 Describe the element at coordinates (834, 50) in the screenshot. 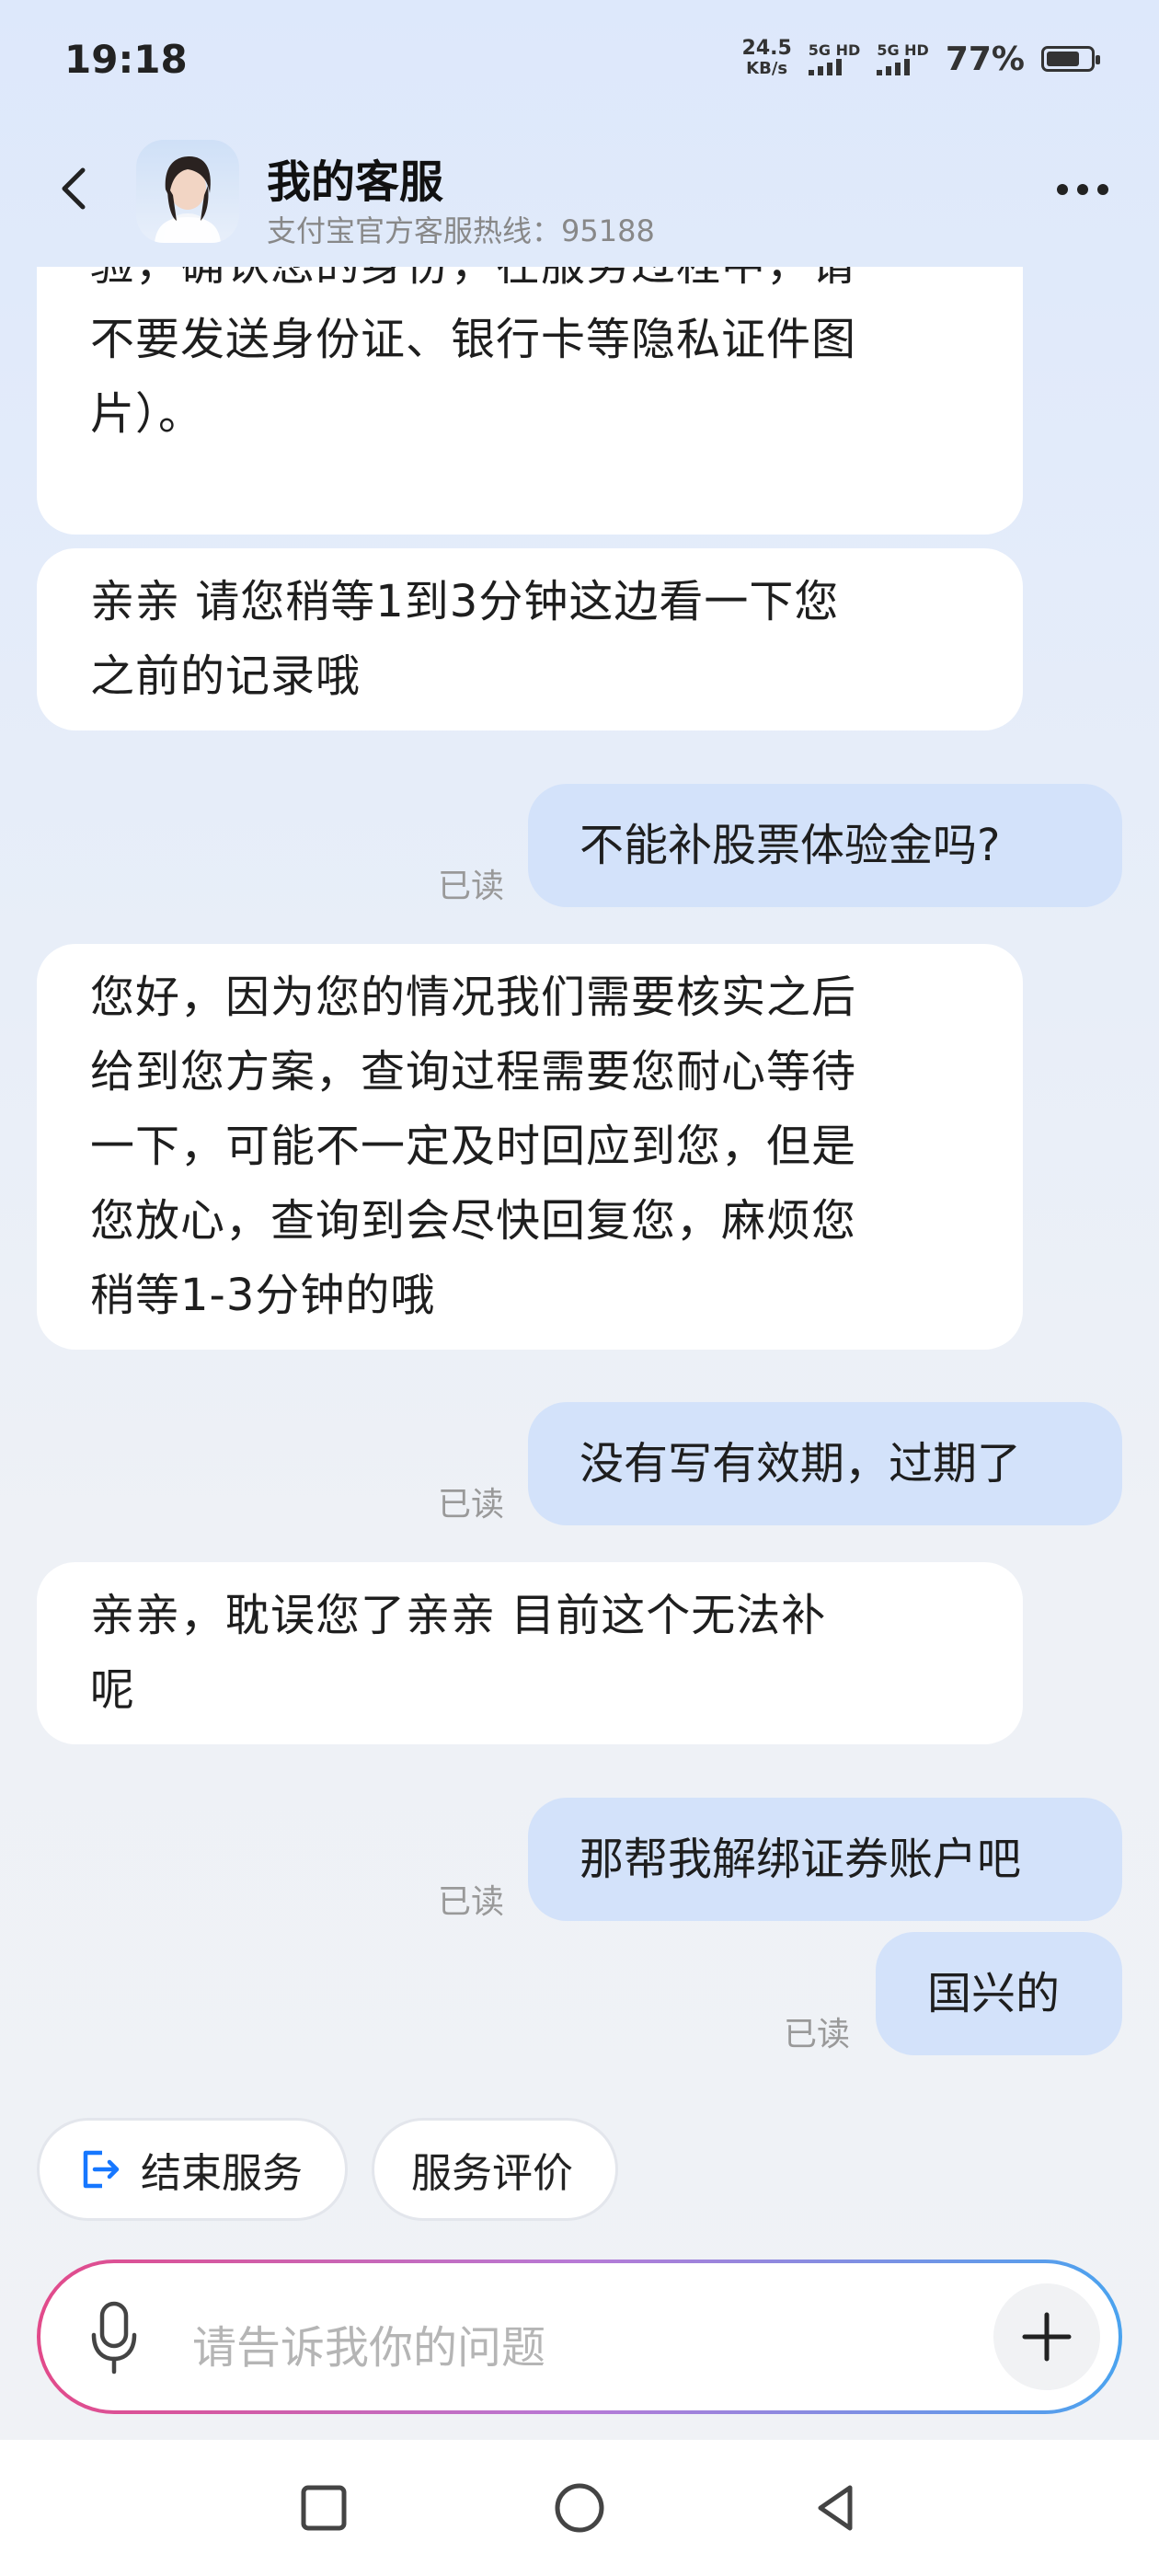

I see `sim1-label: 5G HD` at that location.